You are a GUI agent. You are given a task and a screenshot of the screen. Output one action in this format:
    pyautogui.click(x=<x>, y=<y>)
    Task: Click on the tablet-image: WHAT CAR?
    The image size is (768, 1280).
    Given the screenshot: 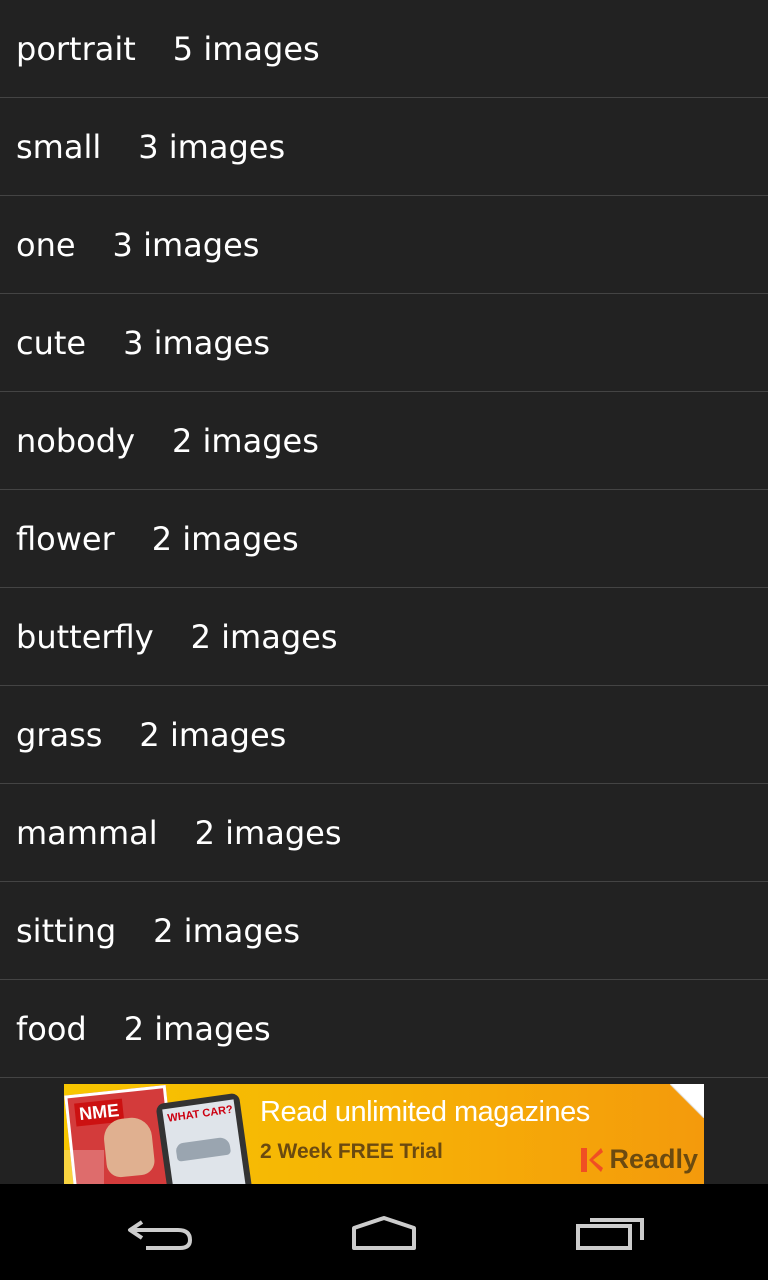 What is the action you would take?
    pyautogui.click(x=204, y=1138)
    